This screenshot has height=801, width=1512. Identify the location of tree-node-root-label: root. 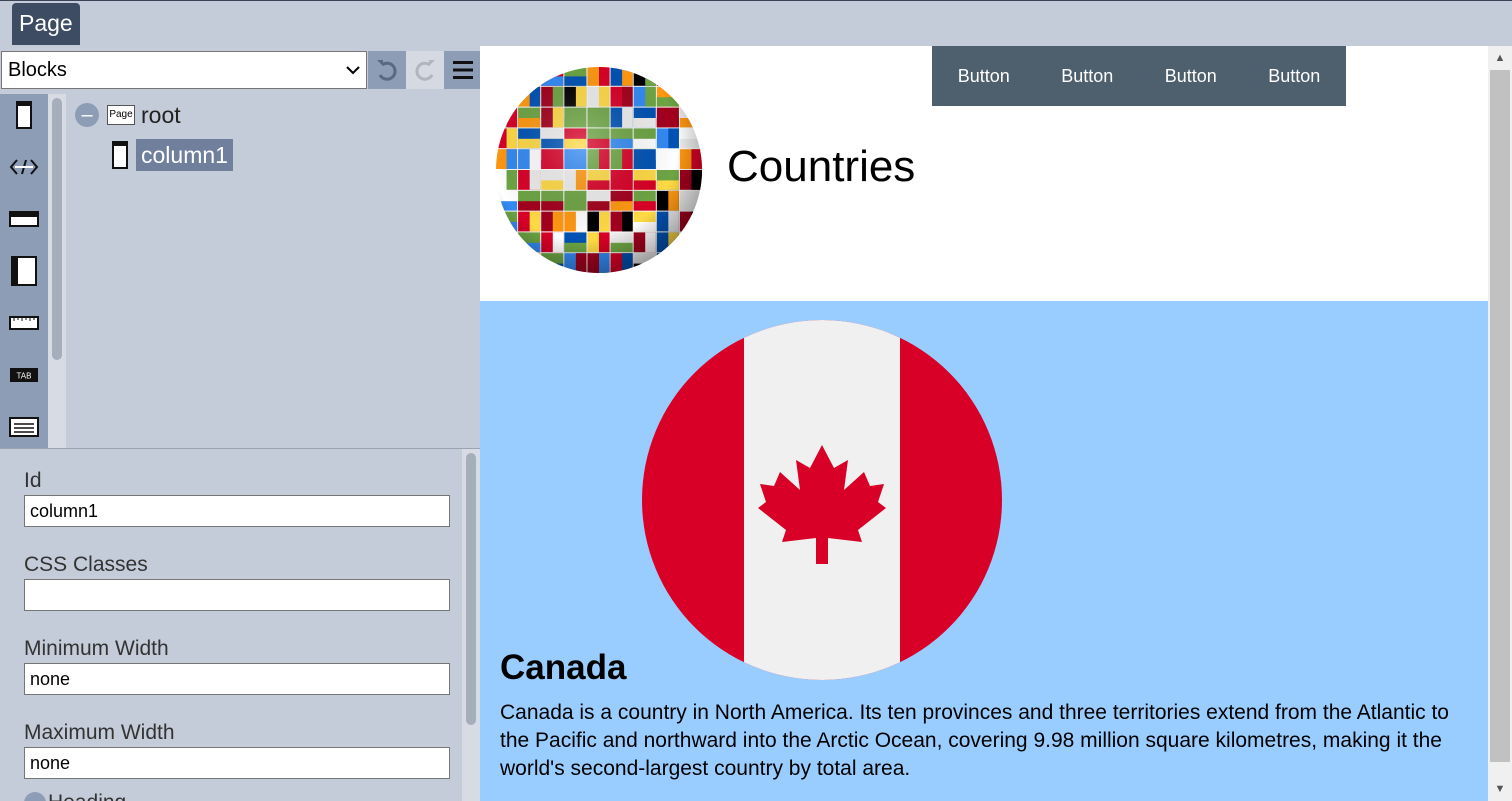
(161, 114).